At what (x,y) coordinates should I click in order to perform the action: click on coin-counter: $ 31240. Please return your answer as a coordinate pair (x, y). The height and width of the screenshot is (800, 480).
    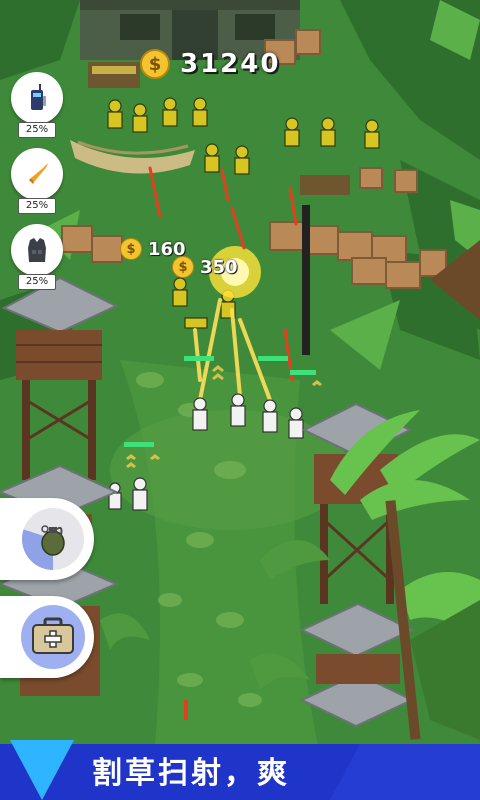
    Looking at the image, I should click on (210, 64).